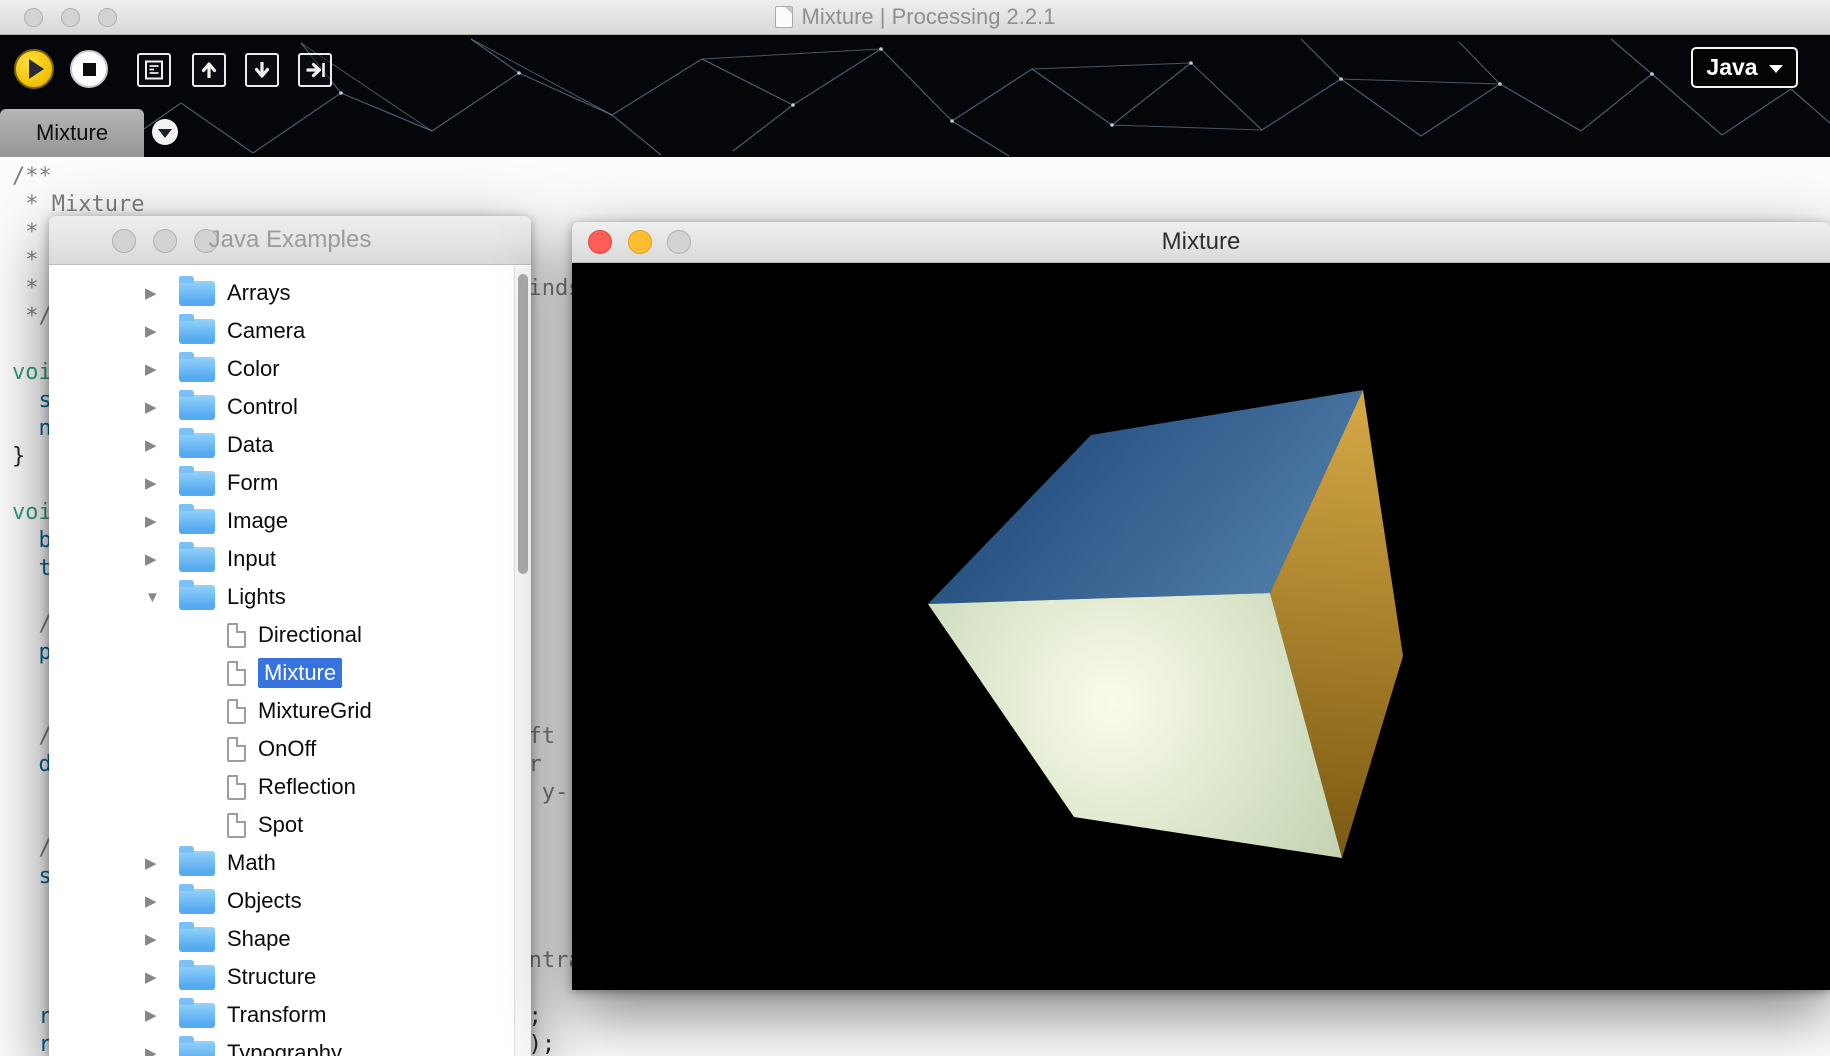 The width and height of the screenshot is (1830, 1056). What do you see at coordinates (315, 710) in the screenshot?
I see `tree-item-label: MixtureGrid` at bounding box center [315, 710].